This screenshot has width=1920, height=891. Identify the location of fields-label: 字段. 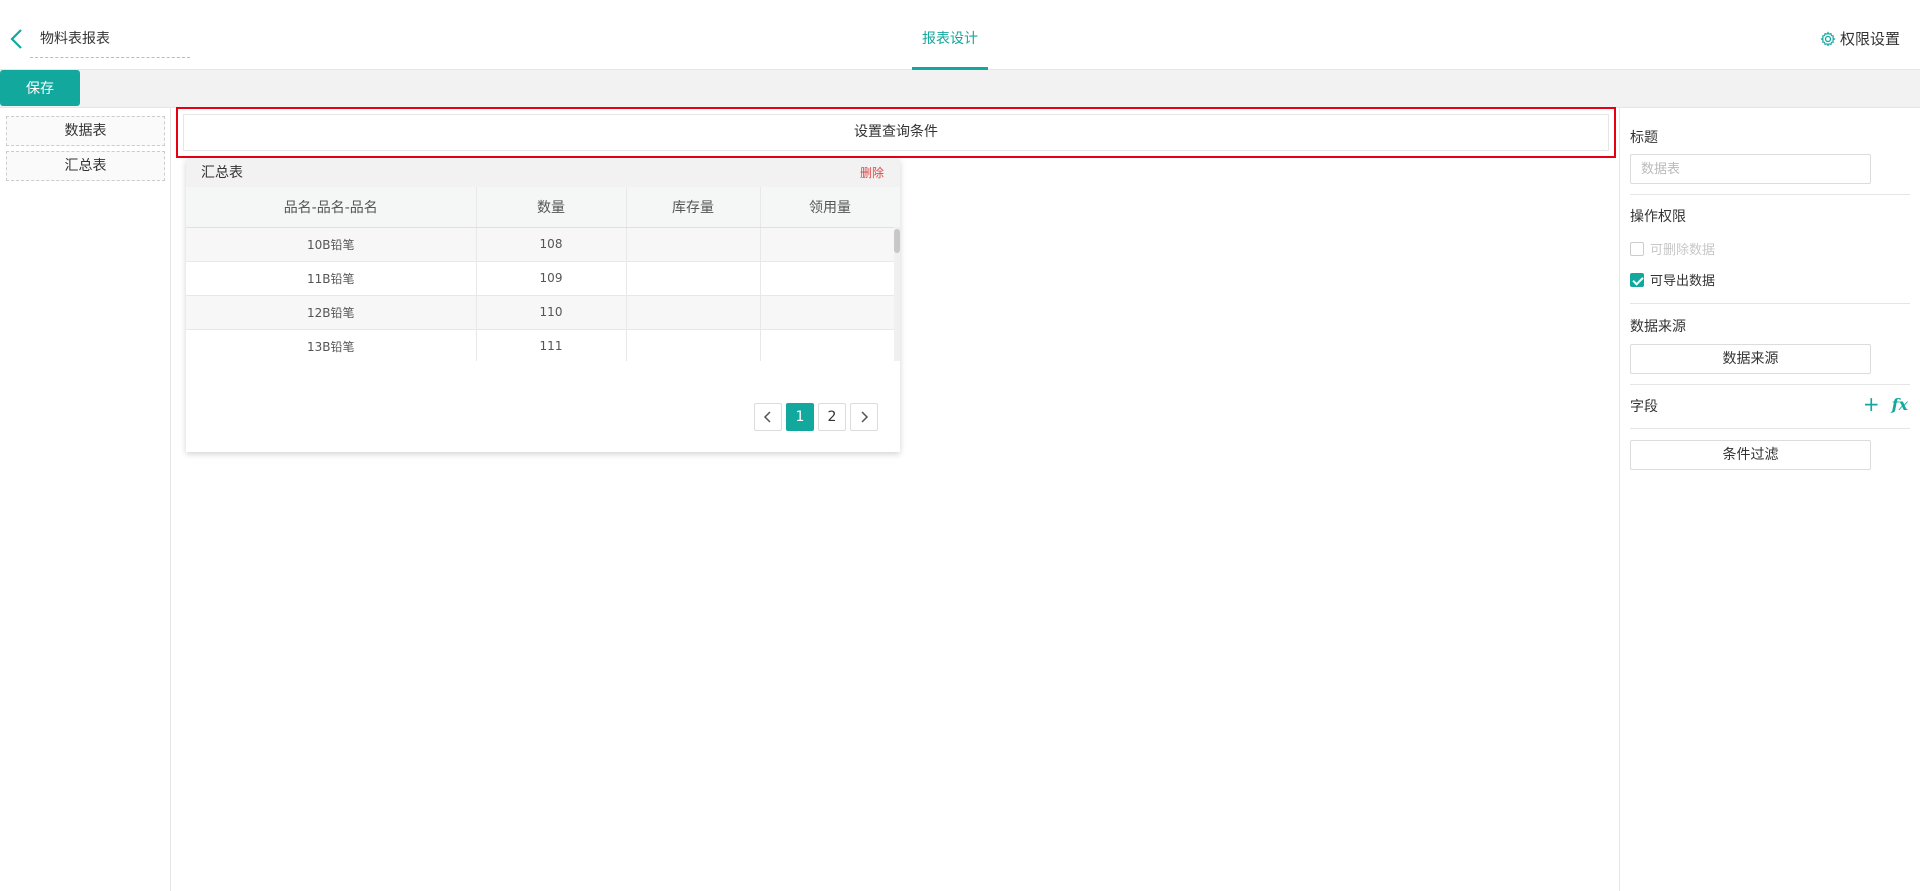
(1644, 407).